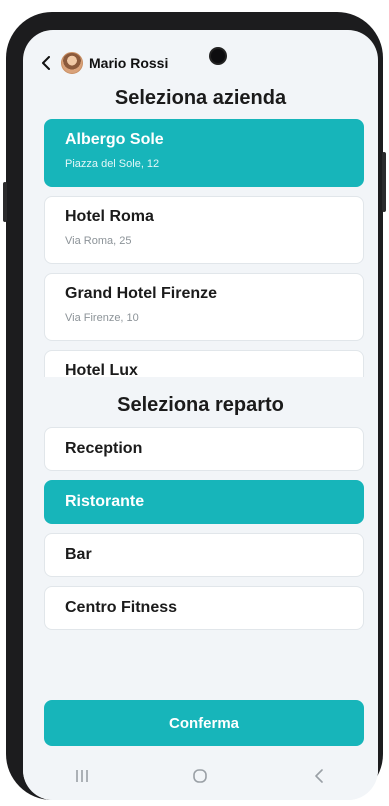 The width and height of the screenshot is (389, 806). I want to click on chevron-left-icon, so click(48, 63).